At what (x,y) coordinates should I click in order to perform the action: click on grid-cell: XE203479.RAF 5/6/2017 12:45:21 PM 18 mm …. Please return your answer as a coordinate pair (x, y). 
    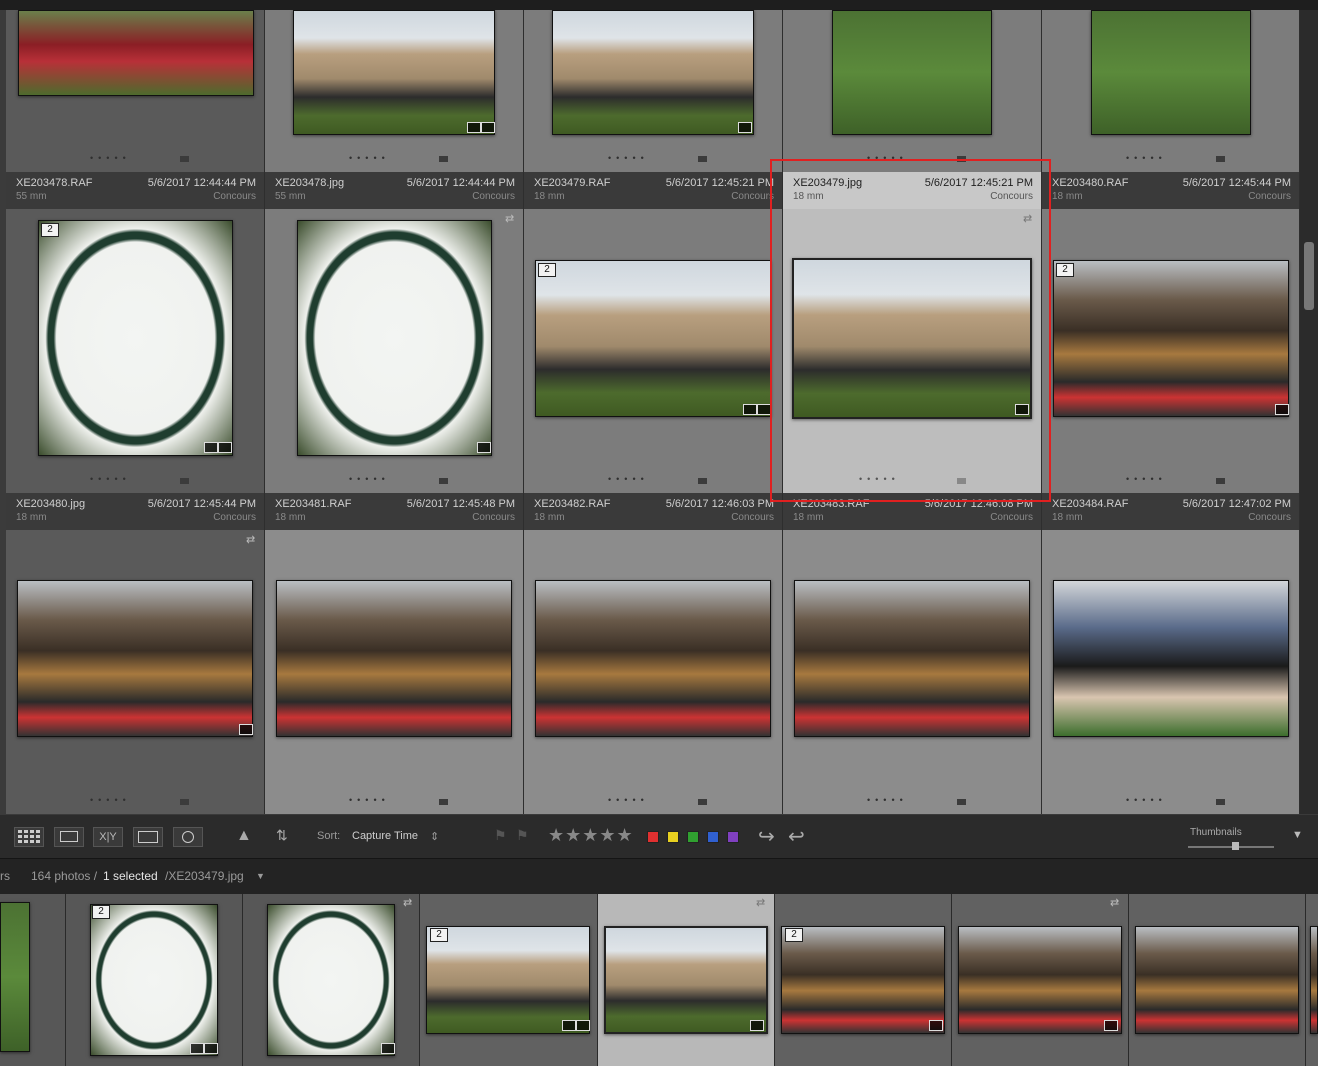
    Looking at the image, I should click on (653, 332).